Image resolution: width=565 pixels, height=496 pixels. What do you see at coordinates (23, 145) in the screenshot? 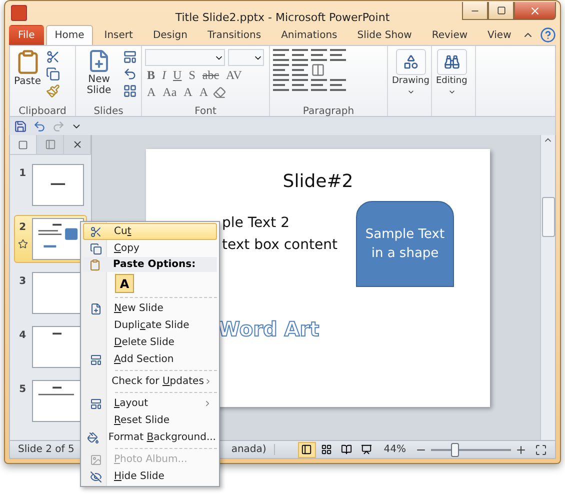
I see `slide-icon` at bounding box center [23, 145].